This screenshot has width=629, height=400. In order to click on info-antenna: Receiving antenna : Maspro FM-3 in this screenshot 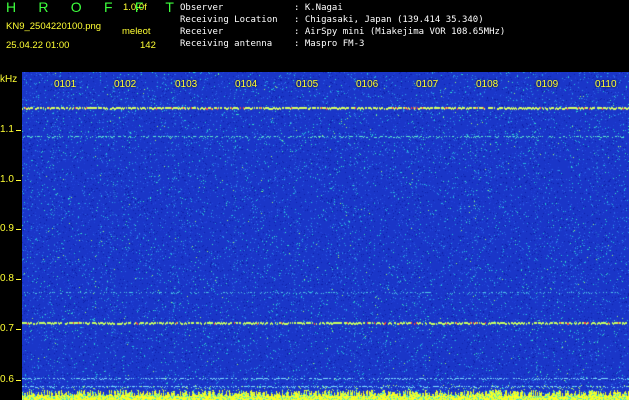, I will do `click(272, 44)`.